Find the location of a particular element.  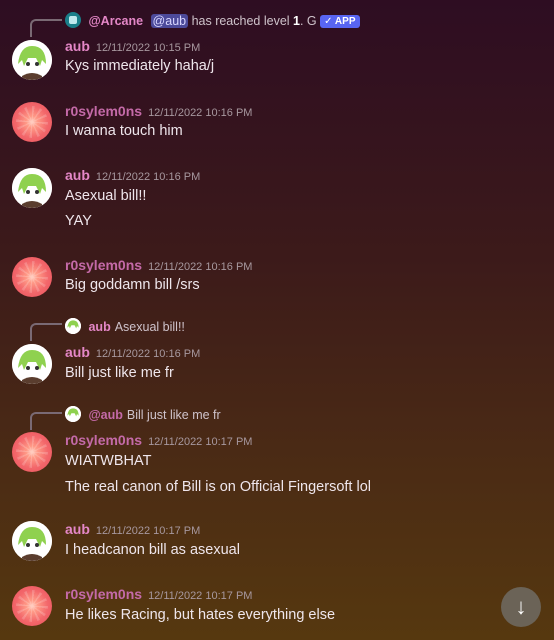

app-badge: ✓ APP is located at coordinates (340, 21).